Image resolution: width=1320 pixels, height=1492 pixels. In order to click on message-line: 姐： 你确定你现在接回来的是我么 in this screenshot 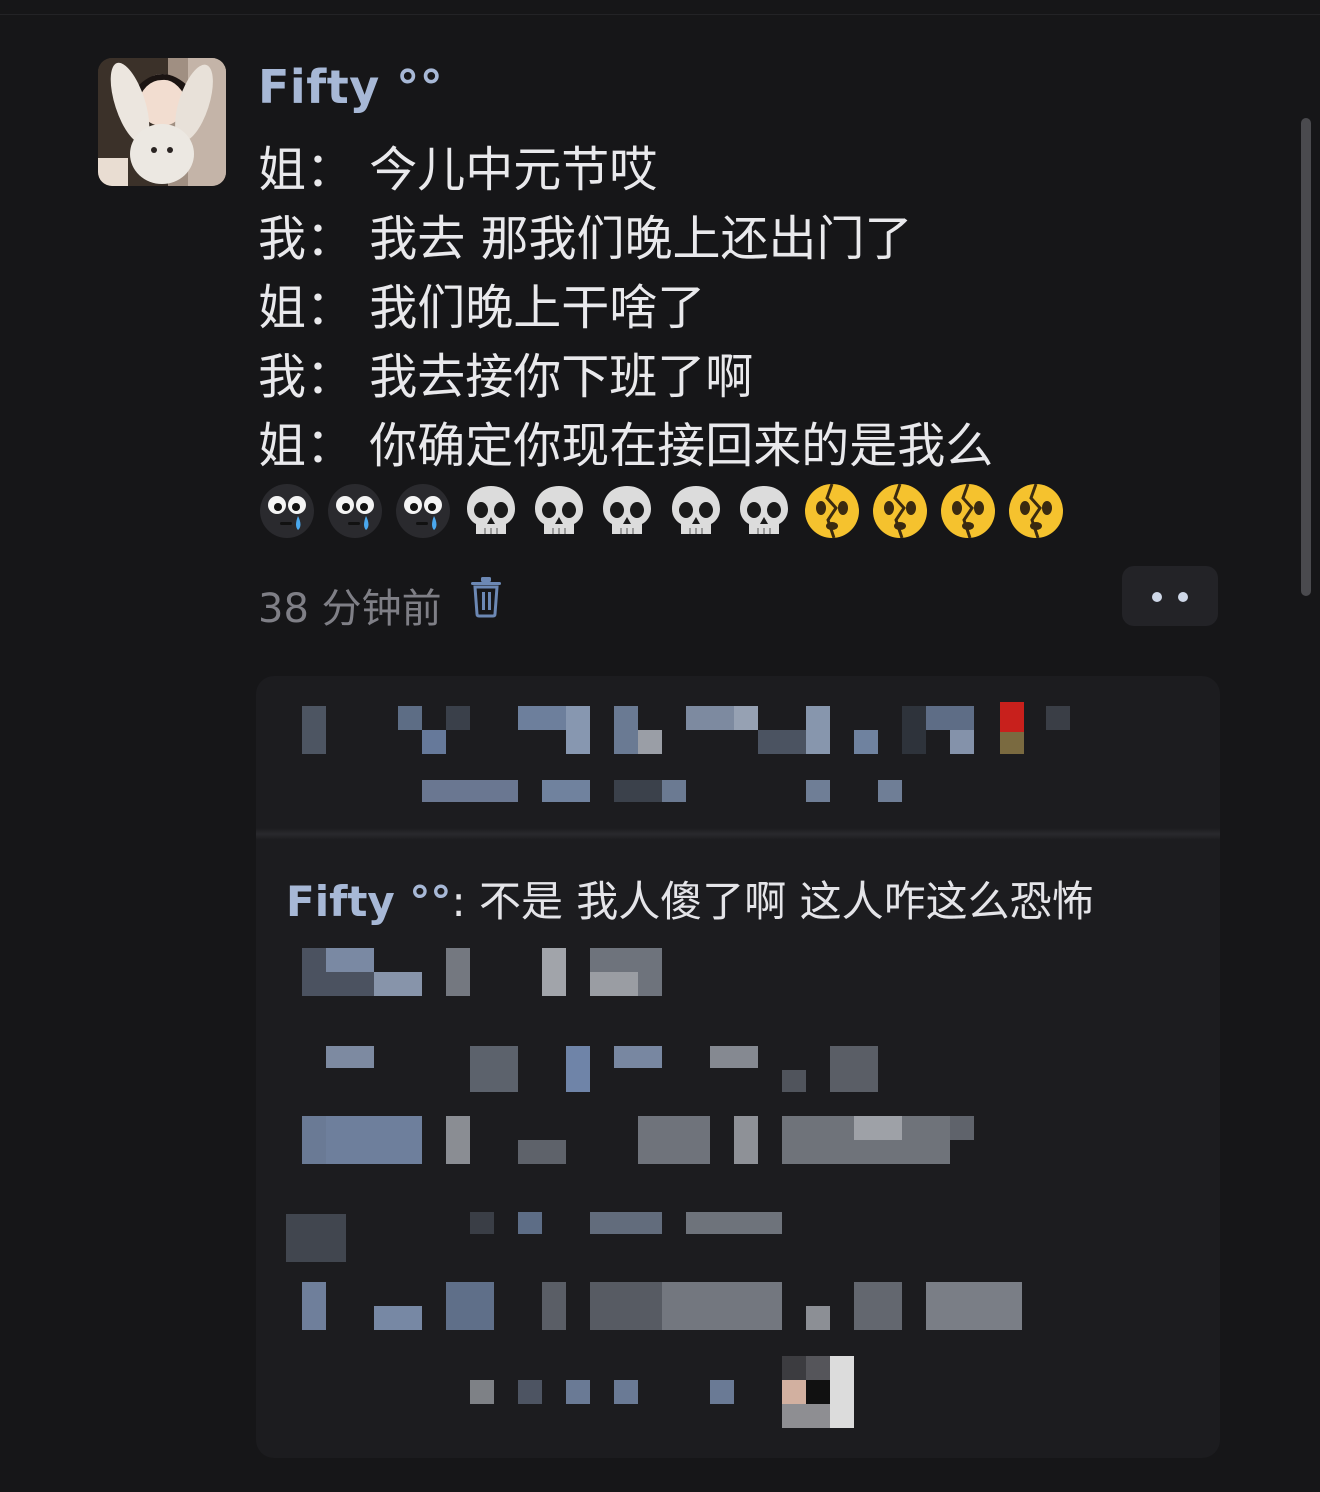, I will do `click(626, 446)`.